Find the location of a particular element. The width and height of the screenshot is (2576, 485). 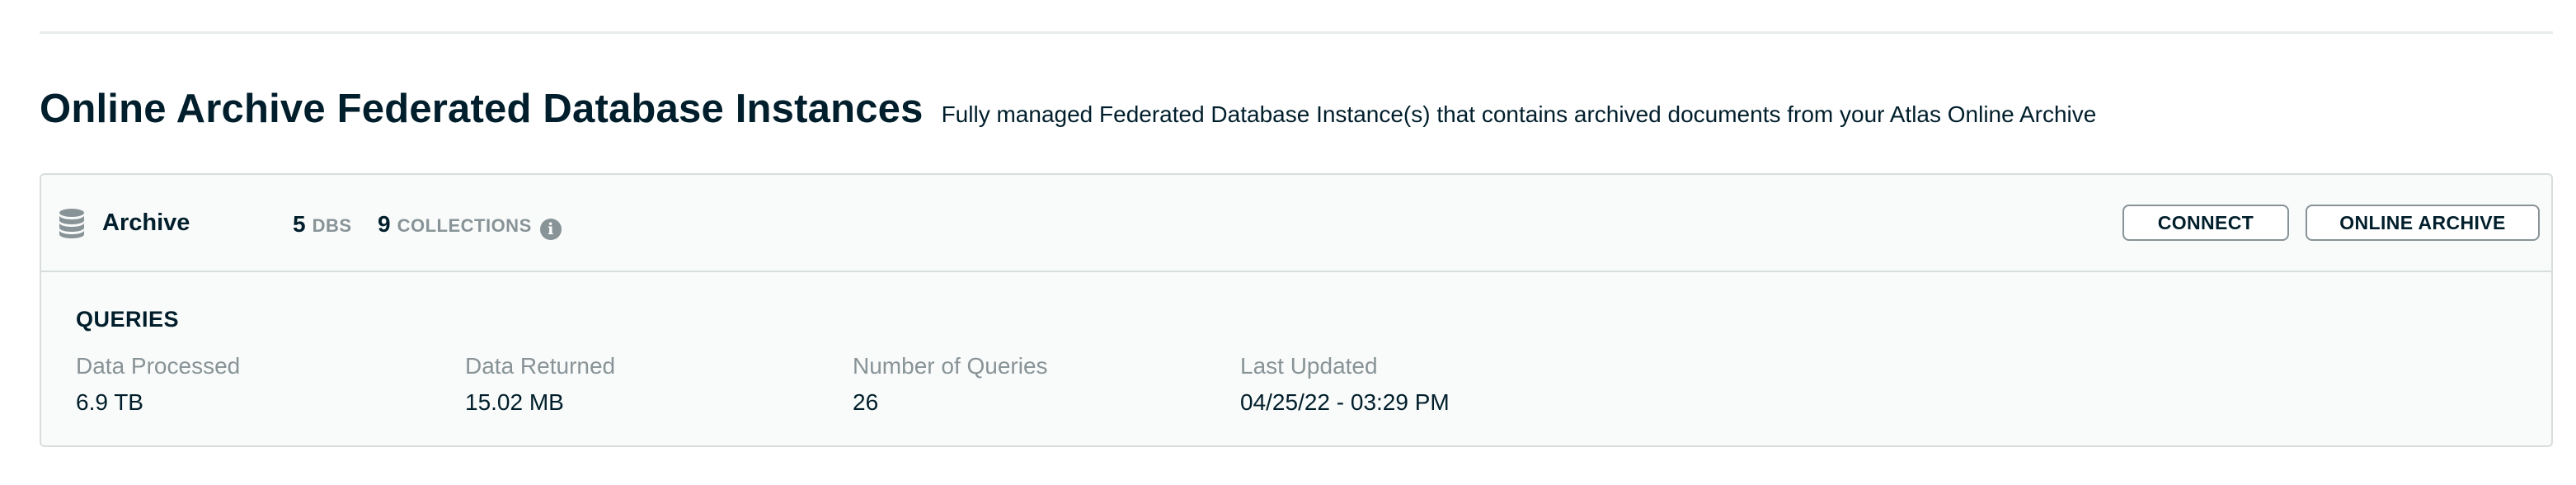

metric-number-of-queries: Number of Queries 26 is located at coordinates (950, 384).